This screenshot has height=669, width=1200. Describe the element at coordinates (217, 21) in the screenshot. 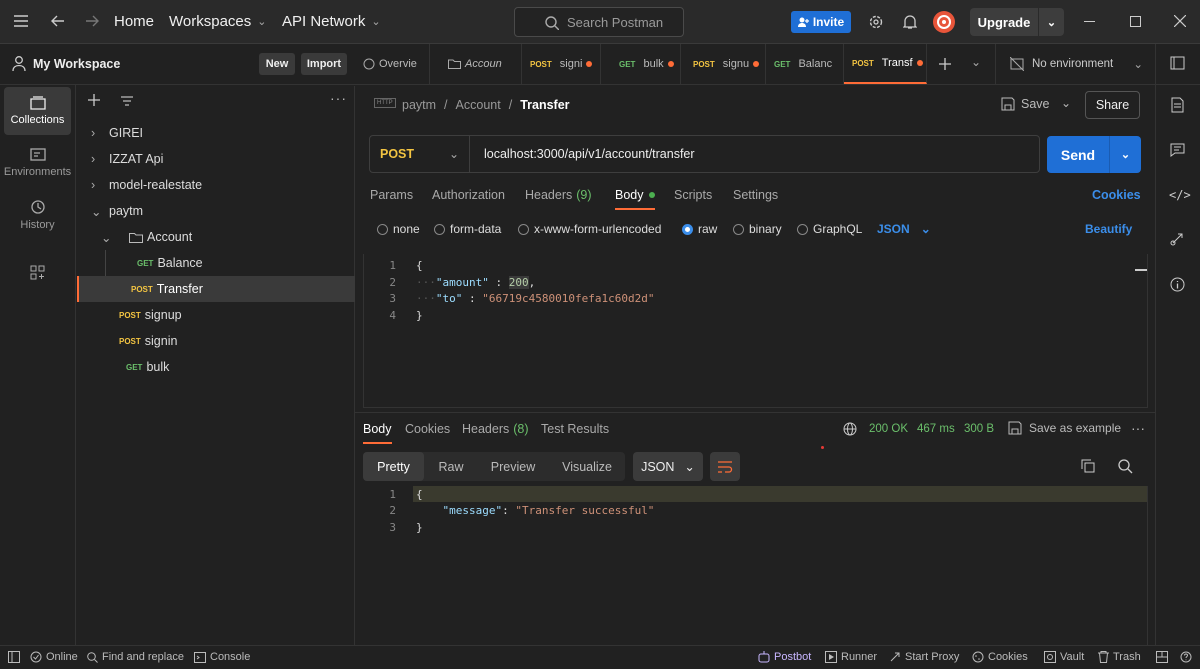

I see `workspaces-menu: Workspaces ⌄` at that location.